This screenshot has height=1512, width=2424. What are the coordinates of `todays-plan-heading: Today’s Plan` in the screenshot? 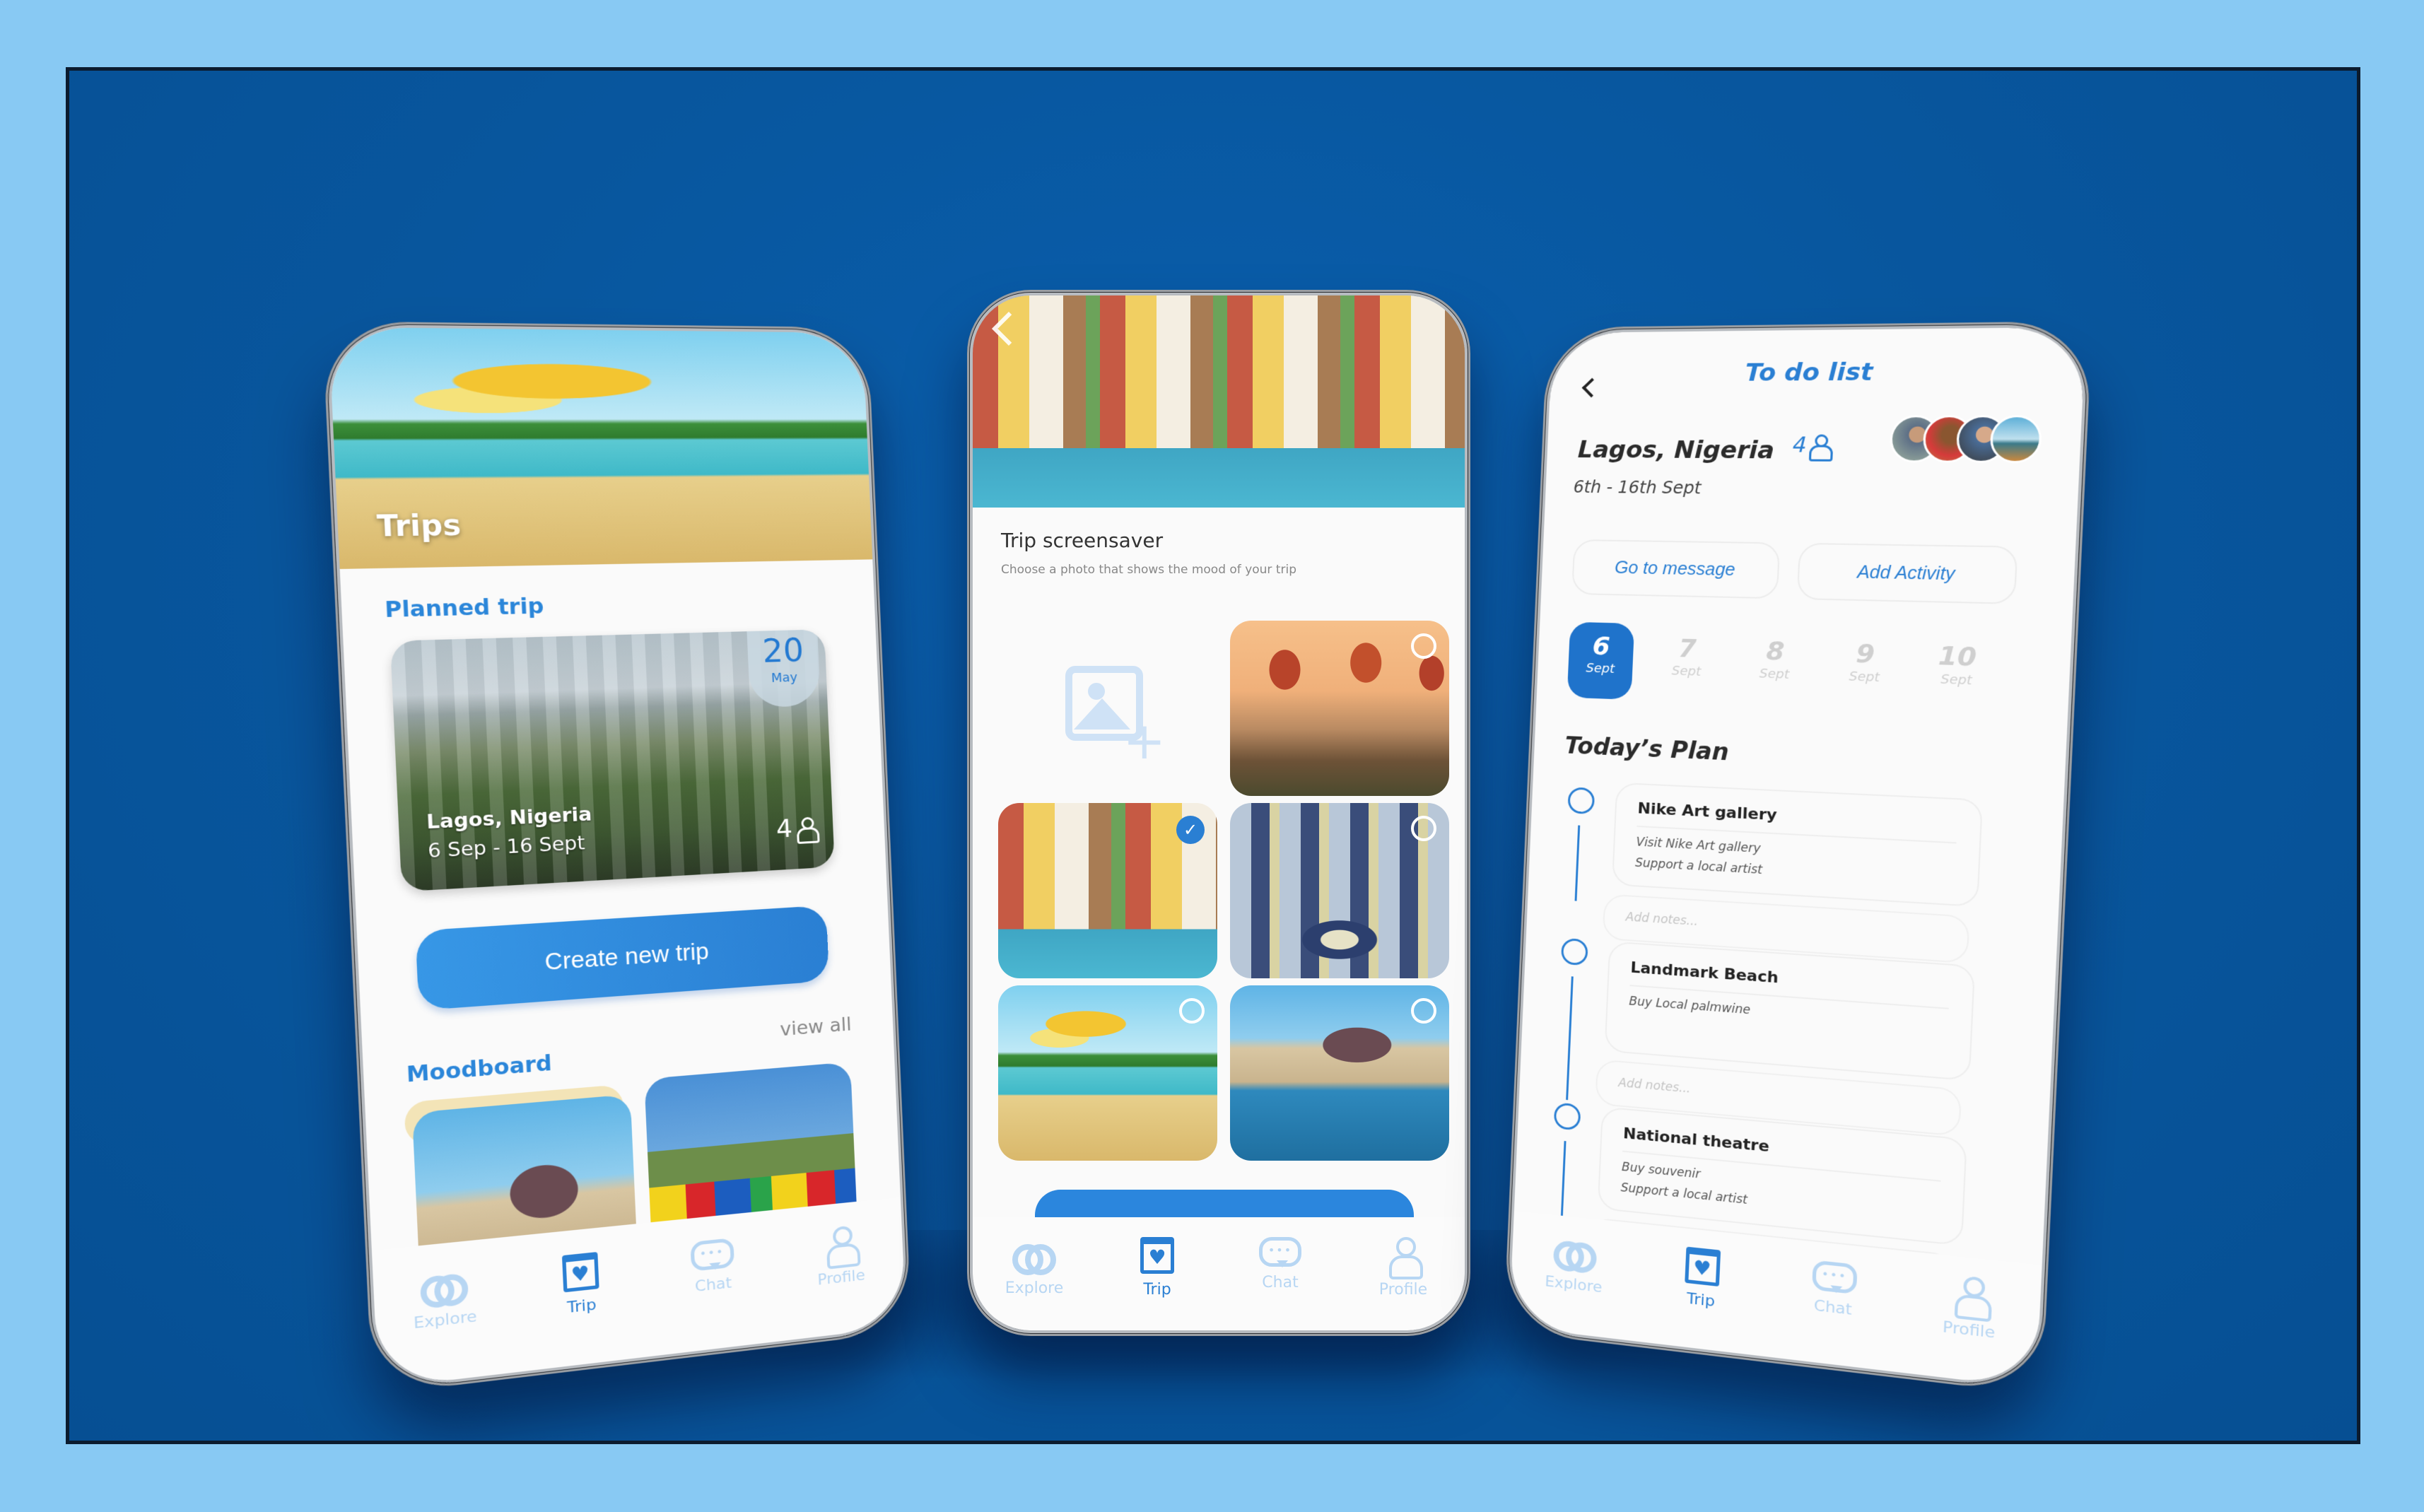 It's located at (1647, 749).